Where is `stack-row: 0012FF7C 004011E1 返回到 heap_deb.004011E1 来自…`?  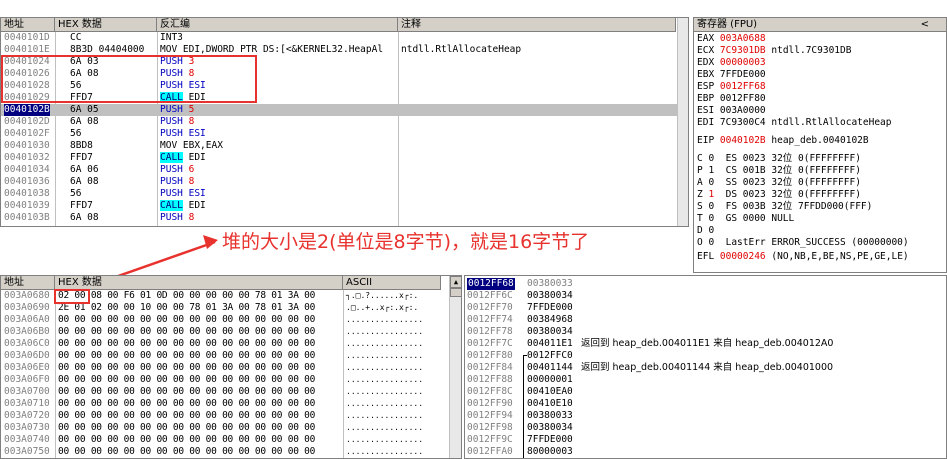 stack-row: 0012FF7C 004011E1 返回到 heap_deb.004011E1 来自… is located at coordinates (705, 344).